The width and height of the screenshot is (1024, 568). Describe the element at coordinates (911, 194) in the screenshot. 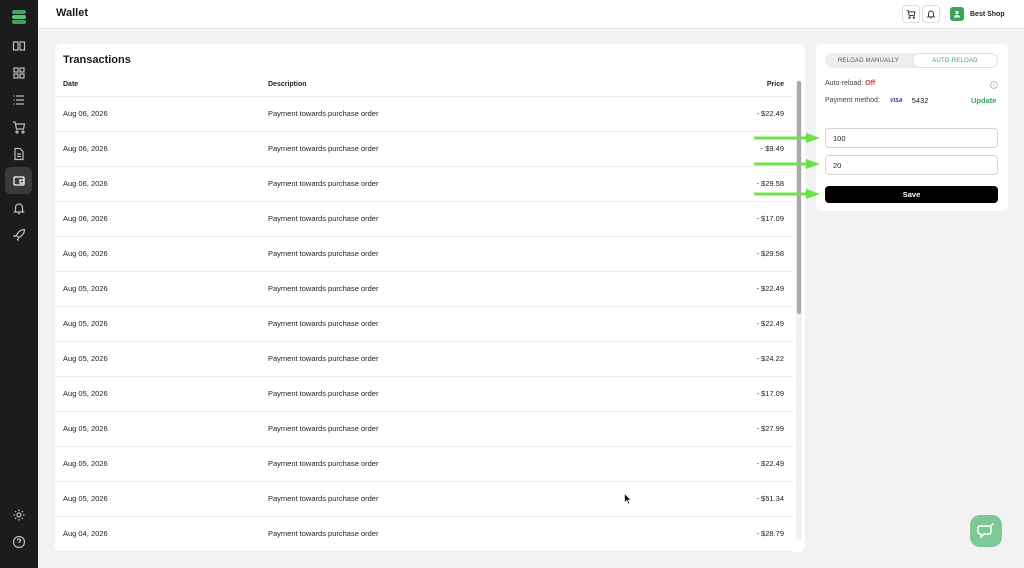

I see `save-button: Save` at that location.